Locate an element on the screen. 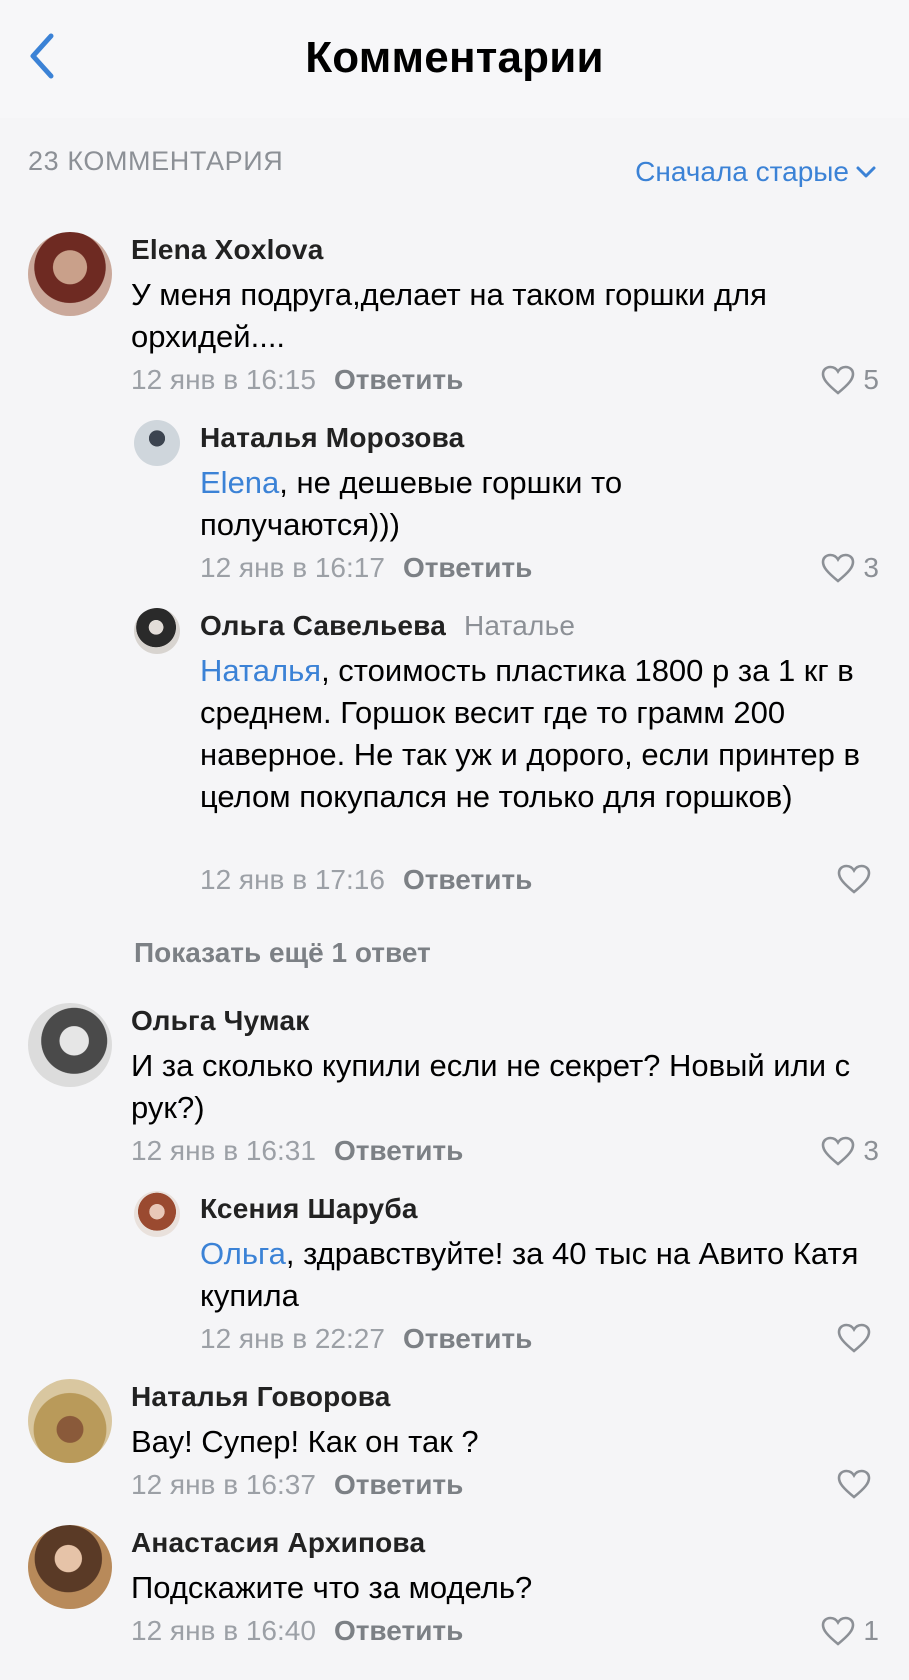 The height and width of the screenshot is (1680, 909). comment-author: Ольга Савельева Наталье is located at coordinates (387, 626).